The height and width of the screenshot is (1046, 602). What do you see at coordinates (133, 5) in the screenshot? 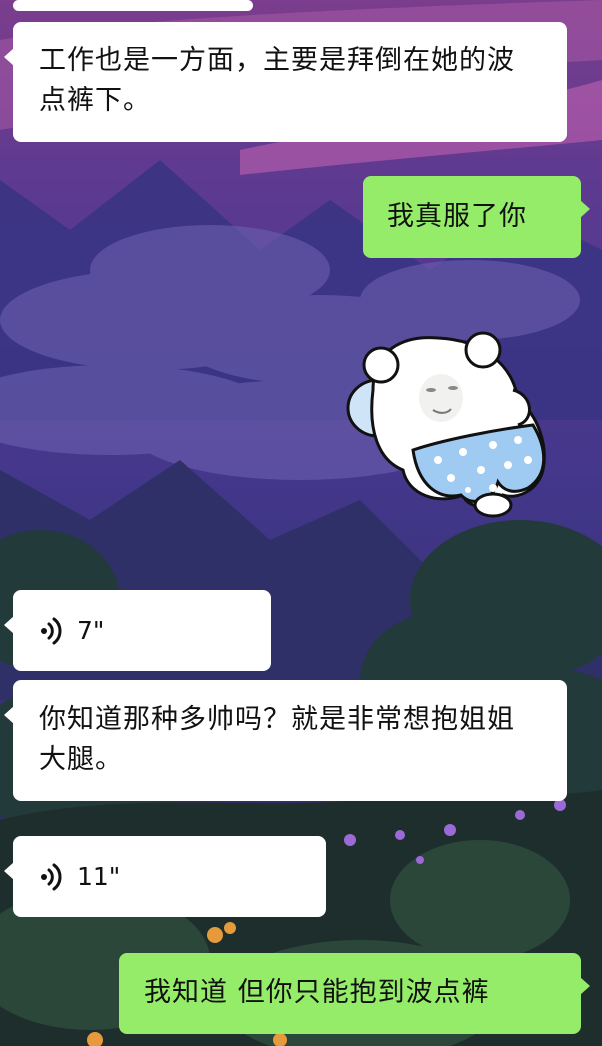
I see `message-bubble-partial` at bounding box center [133, 5].